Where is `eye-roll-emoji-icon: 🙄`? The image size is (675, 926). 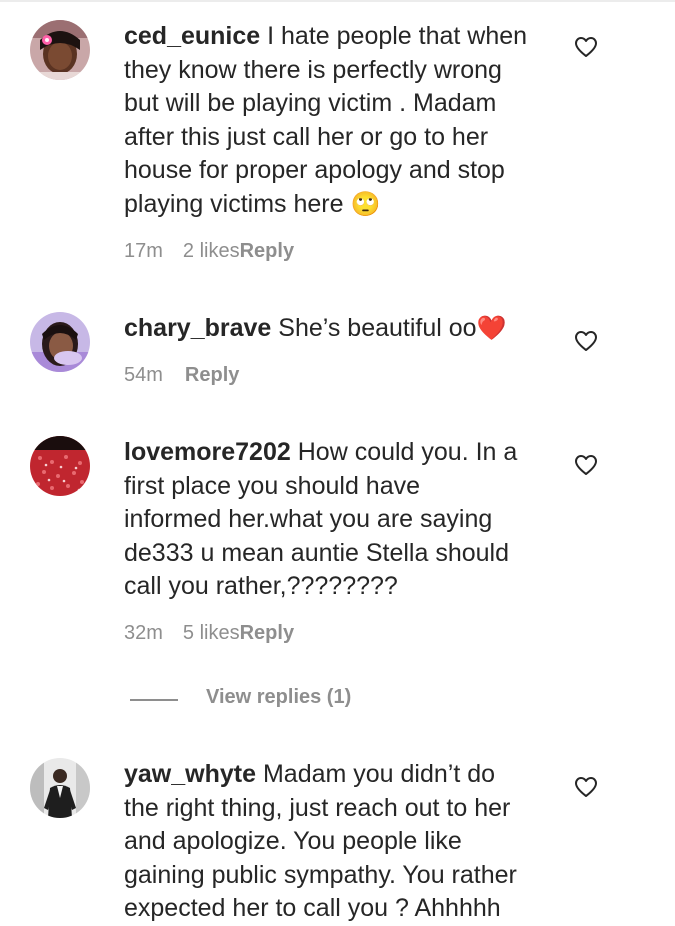
eye-roll-emoji-icon: 🙄 is located at coordinates (365, 204).